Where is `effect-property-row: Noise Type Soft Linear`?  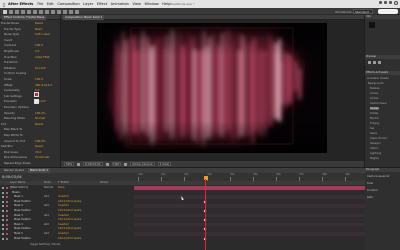
effect-property-row: Noise Type Soft Linear is located at coordinates (30, 35).